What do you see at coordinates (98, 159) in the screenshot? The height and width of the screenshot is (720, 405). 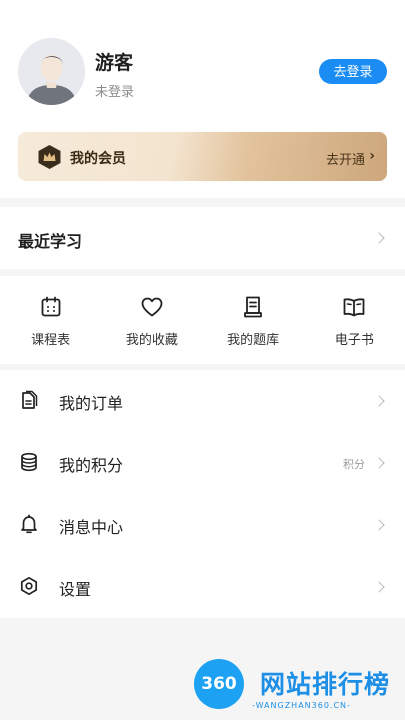 I see `vip-label: 我的会员` at bounding box center [98, 159].